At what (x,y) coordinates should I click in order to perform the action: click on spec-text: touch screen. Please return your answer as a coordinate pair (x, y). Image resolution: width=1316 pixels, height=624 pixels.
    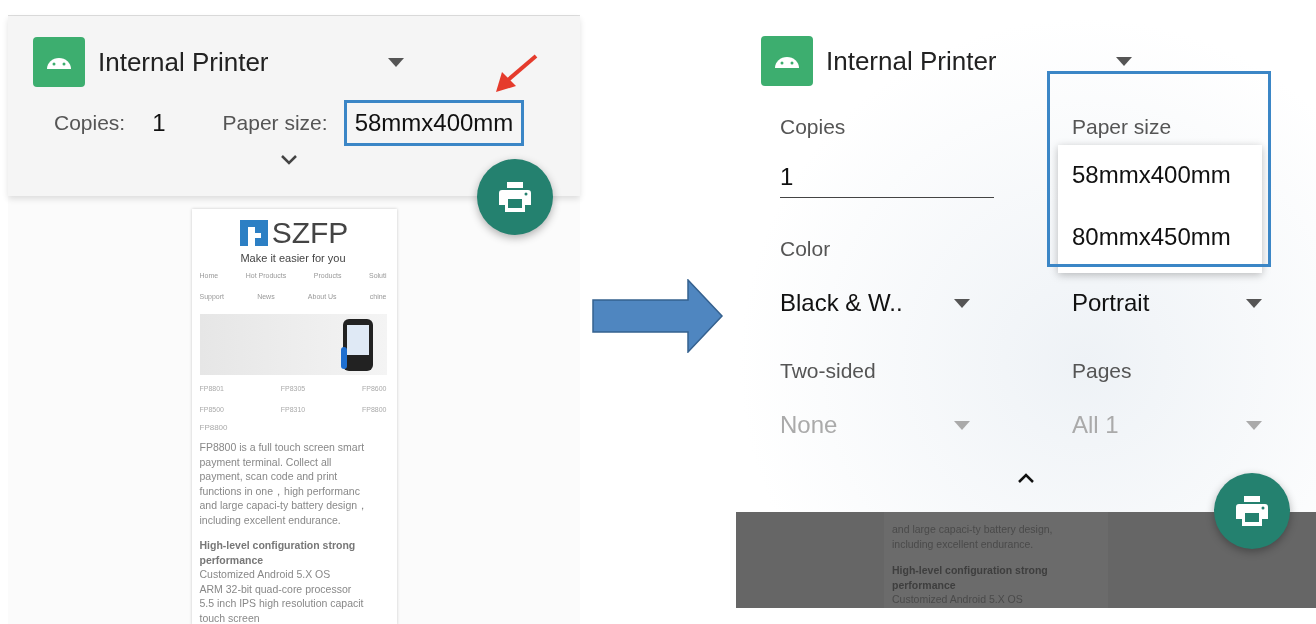
    Looking at the image, I should click on (230, 617).